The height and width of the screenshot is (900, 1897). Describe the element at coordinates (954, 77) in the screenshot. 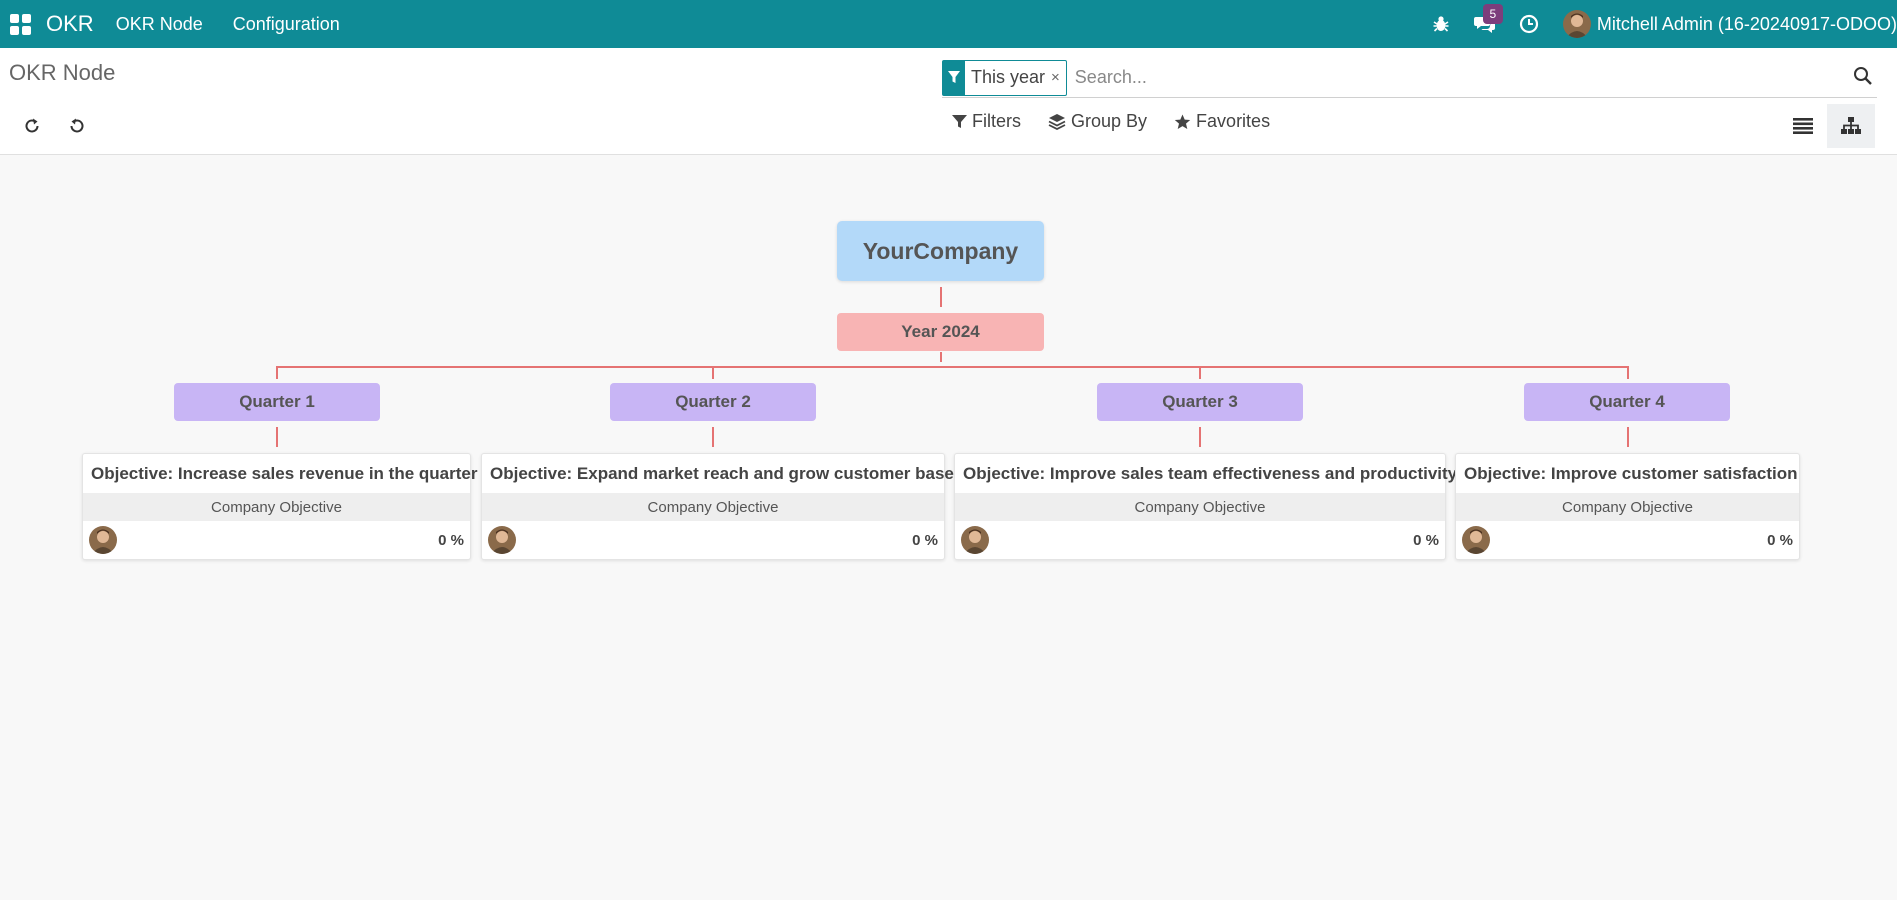

I see `filter-facet-icon` at that location.